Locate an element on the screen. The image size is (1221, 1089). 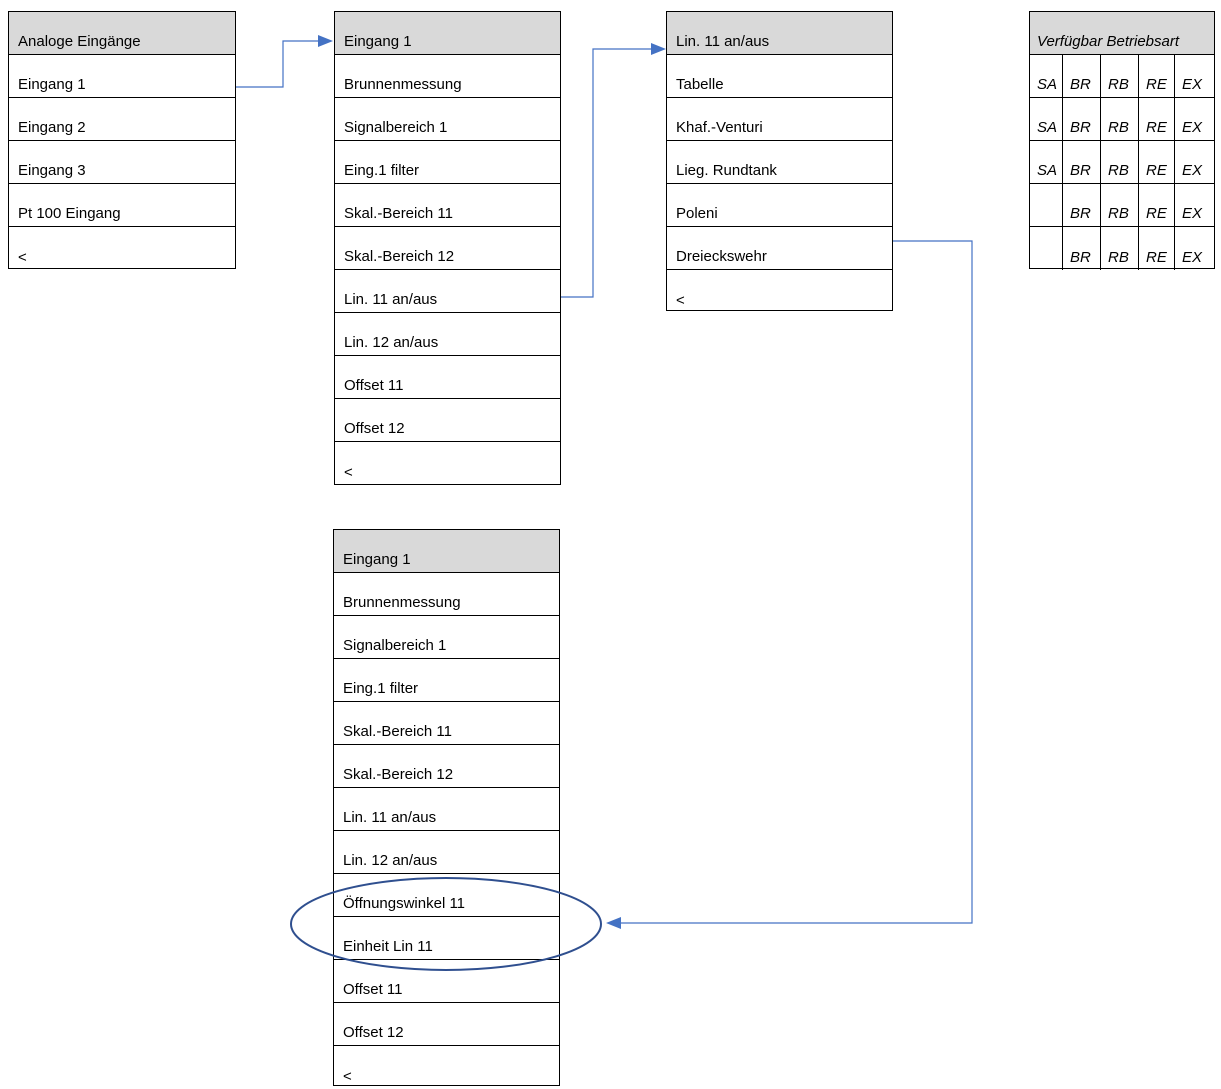
connector-eingang1-to-menu is located at coordinates (278, 64).